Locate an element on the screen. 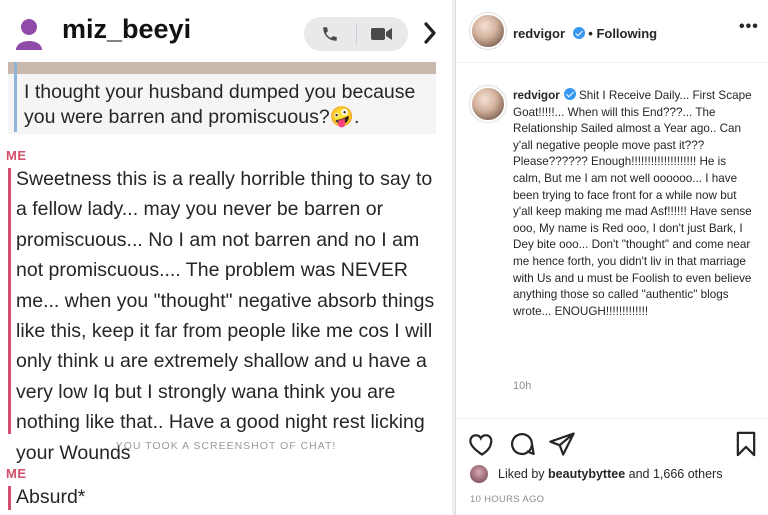 Image resolution: width=768 pixels, height=515 pixels. call-button is located at coordinates (330, 34).